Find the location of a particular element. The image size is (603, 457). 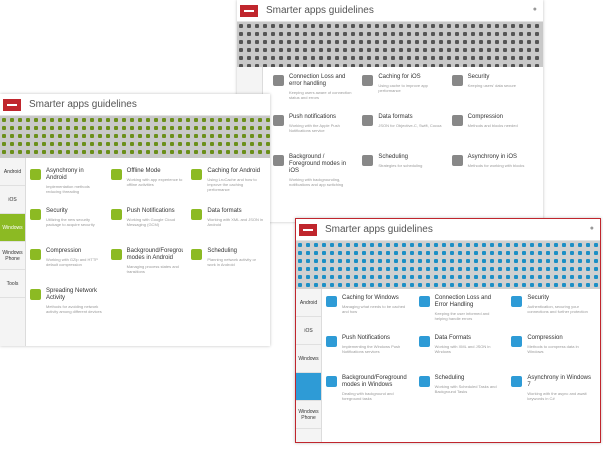

guideline-card: Compression Methods and blocks needed is located at coordinates (492, 130).